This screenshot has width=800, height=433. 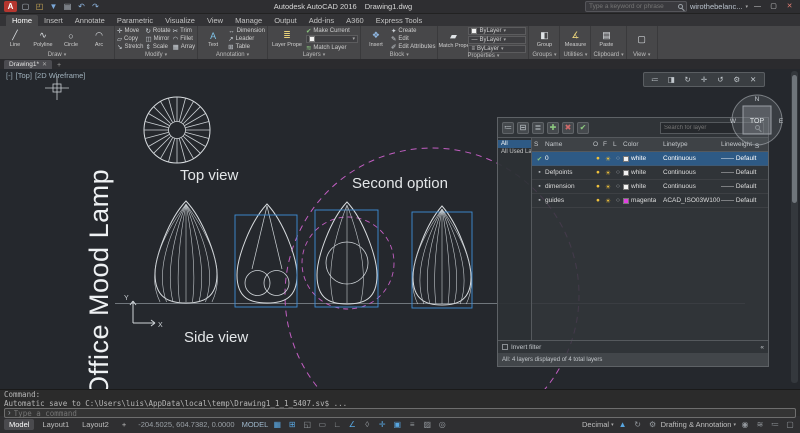 What do you see at coordinates (255, 424) in the screenshot?
I see `model-space-button: MODEL` at bounding box center [255, 424].